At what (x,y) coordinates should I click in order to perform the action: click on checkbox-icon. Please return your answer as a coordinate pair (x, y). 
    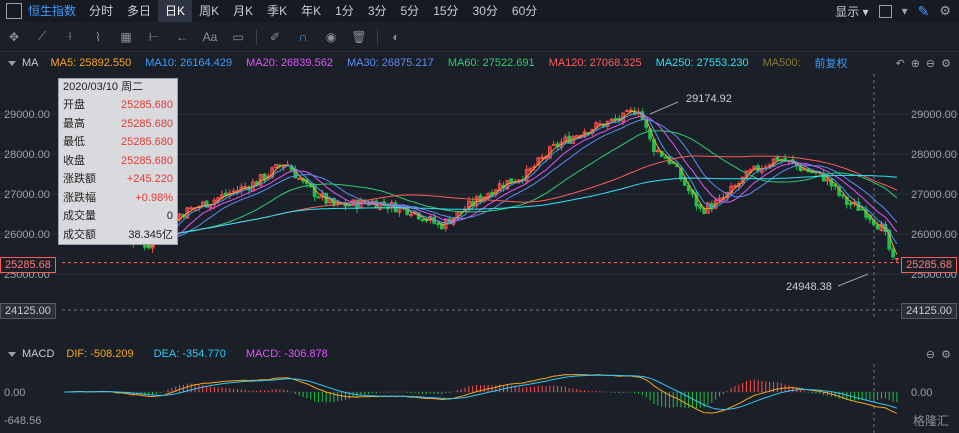
    Looking at the image, I should click on (14, 11).